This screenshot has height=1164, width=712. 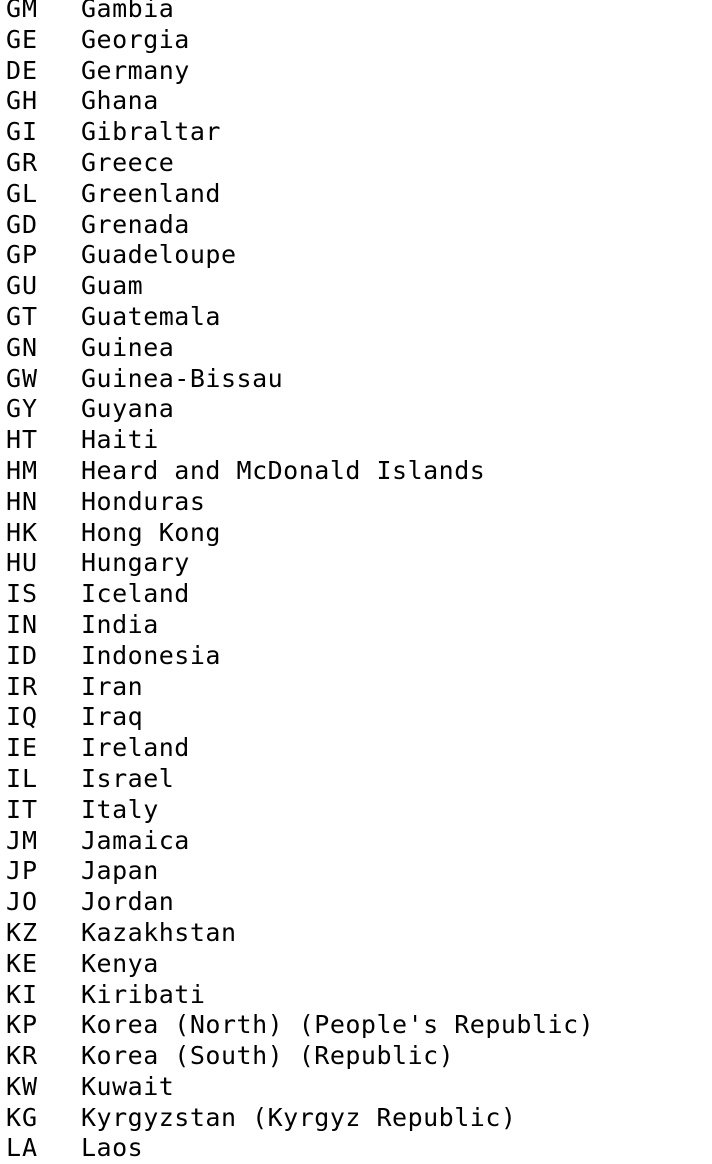 I want to click on country-name: Hong Kong, so click(x=151, y=532).